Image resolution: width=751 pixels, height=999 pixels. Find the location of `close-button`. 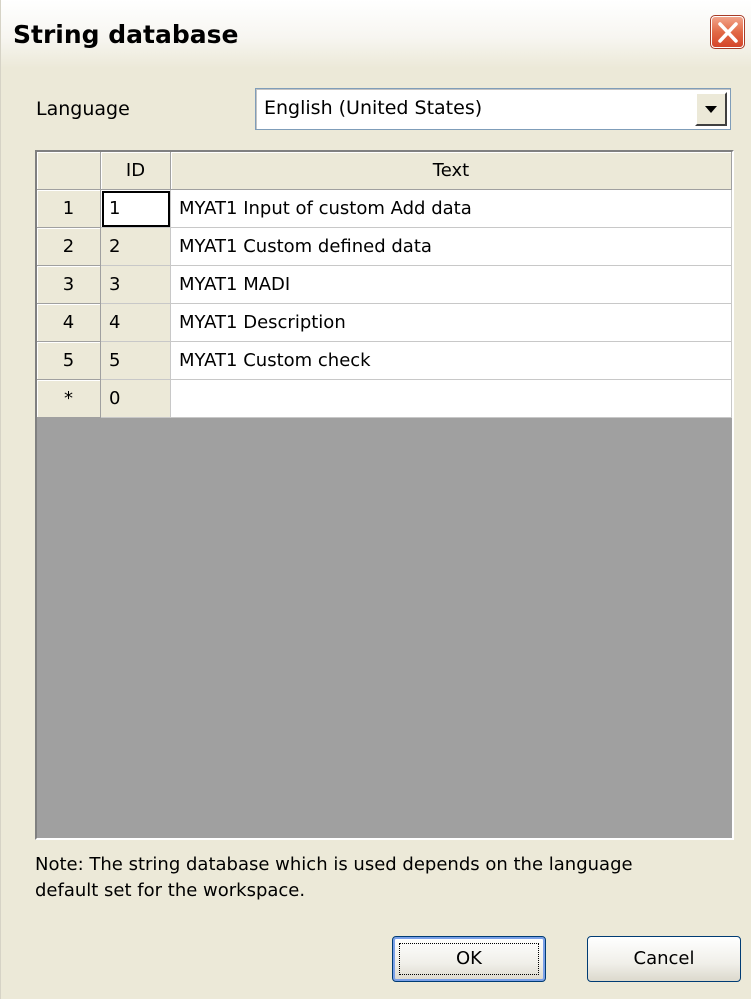

close-button is located at coordinates (727, 32).